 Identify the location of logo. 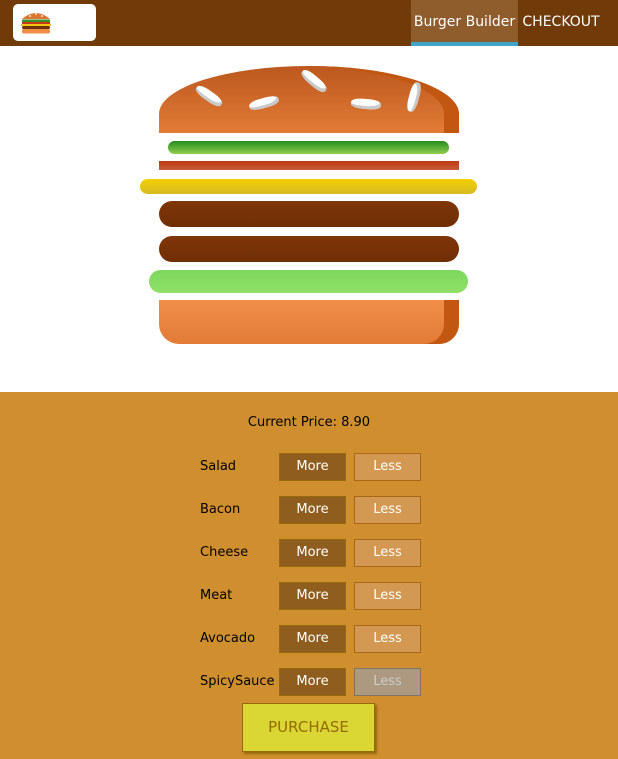
(54, 22).